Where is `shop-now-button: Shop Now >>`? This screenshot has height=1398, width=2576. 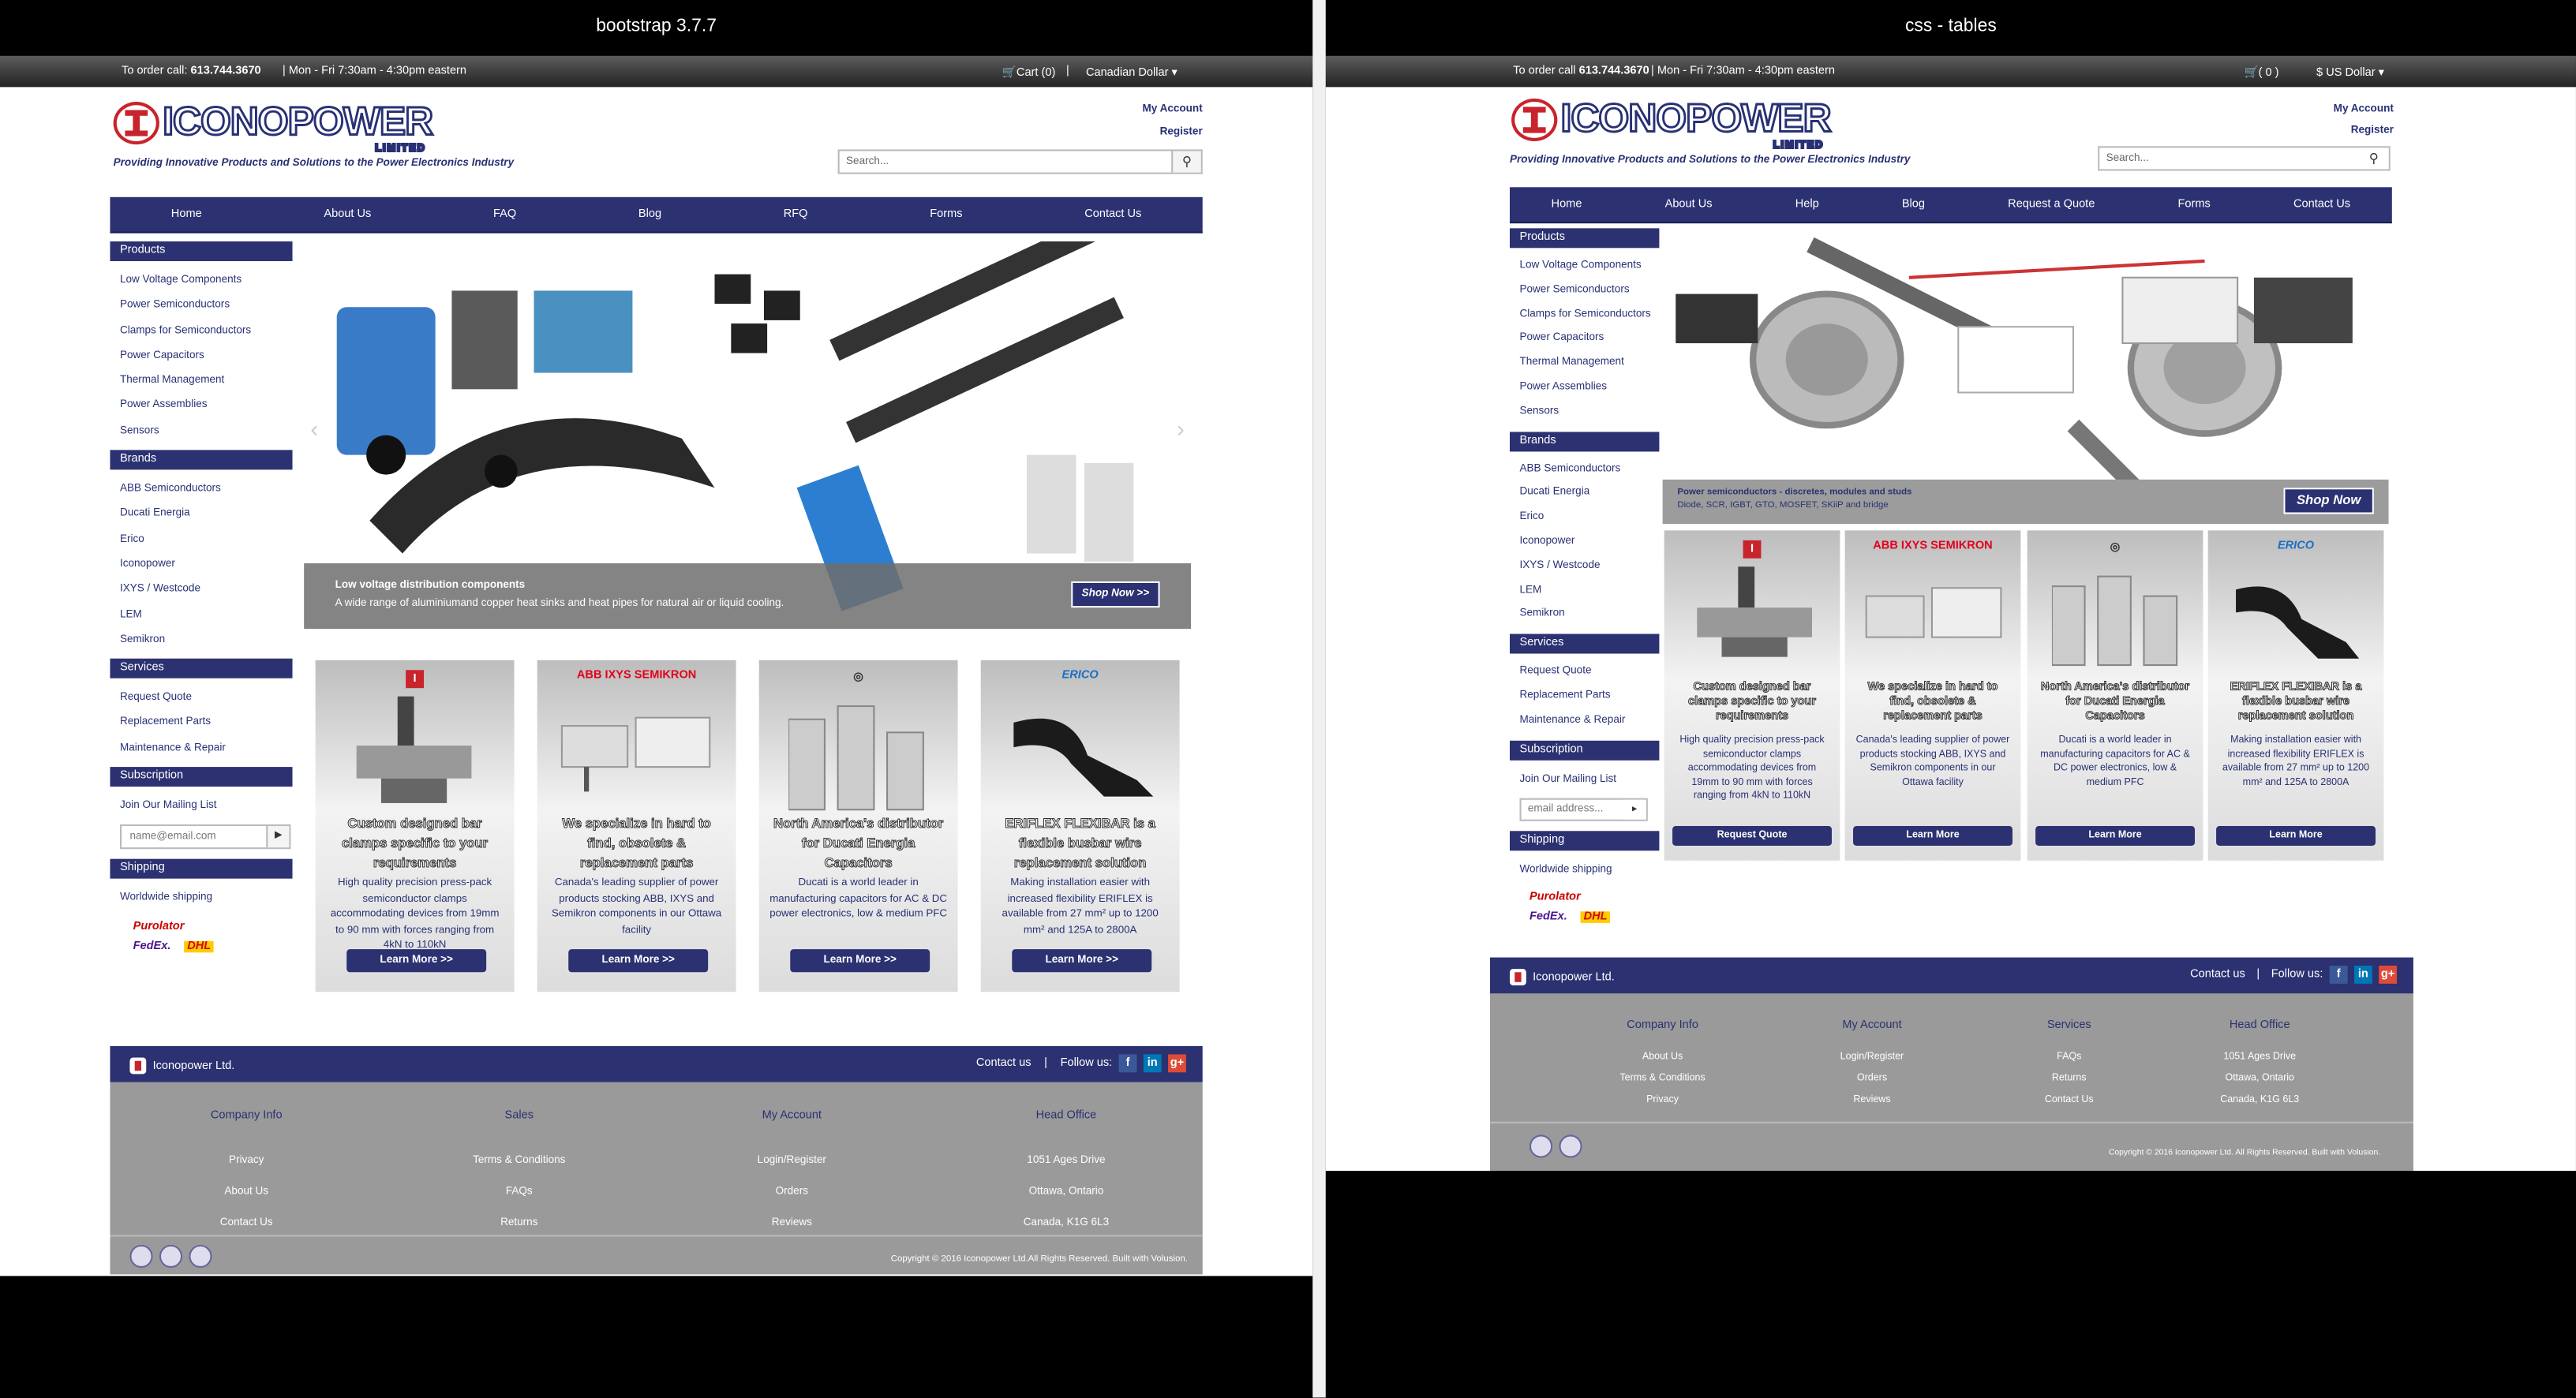 shop-now-button: Shop Now >> is located at coordinates (1115, 594).